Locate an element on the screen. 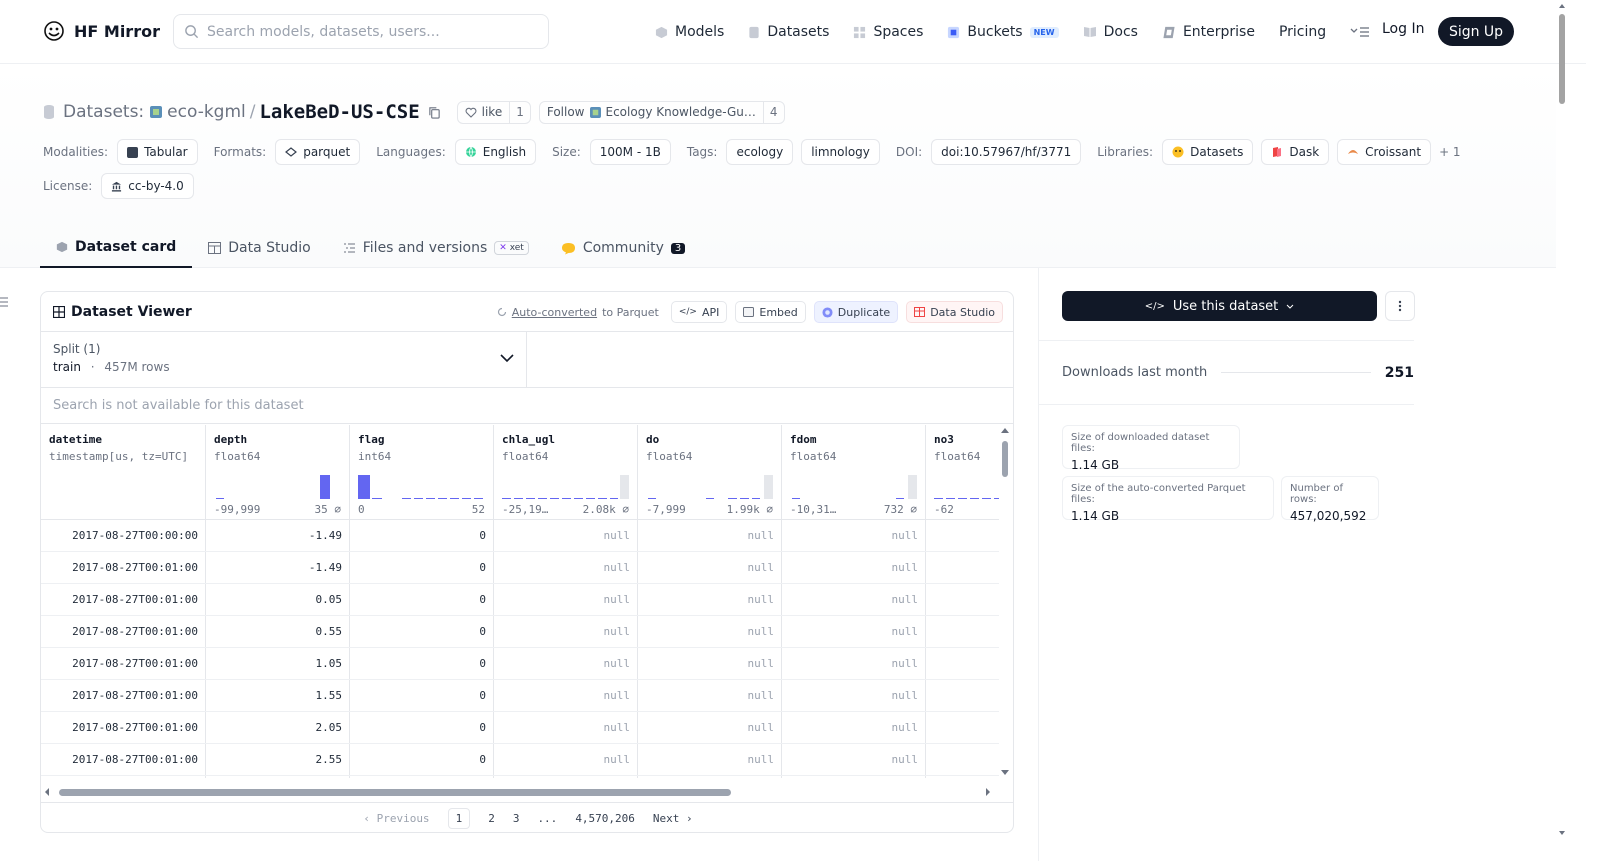 The image size is (1600, 861). size-chip: 100M - 1B is located at coordinates (630, 152).